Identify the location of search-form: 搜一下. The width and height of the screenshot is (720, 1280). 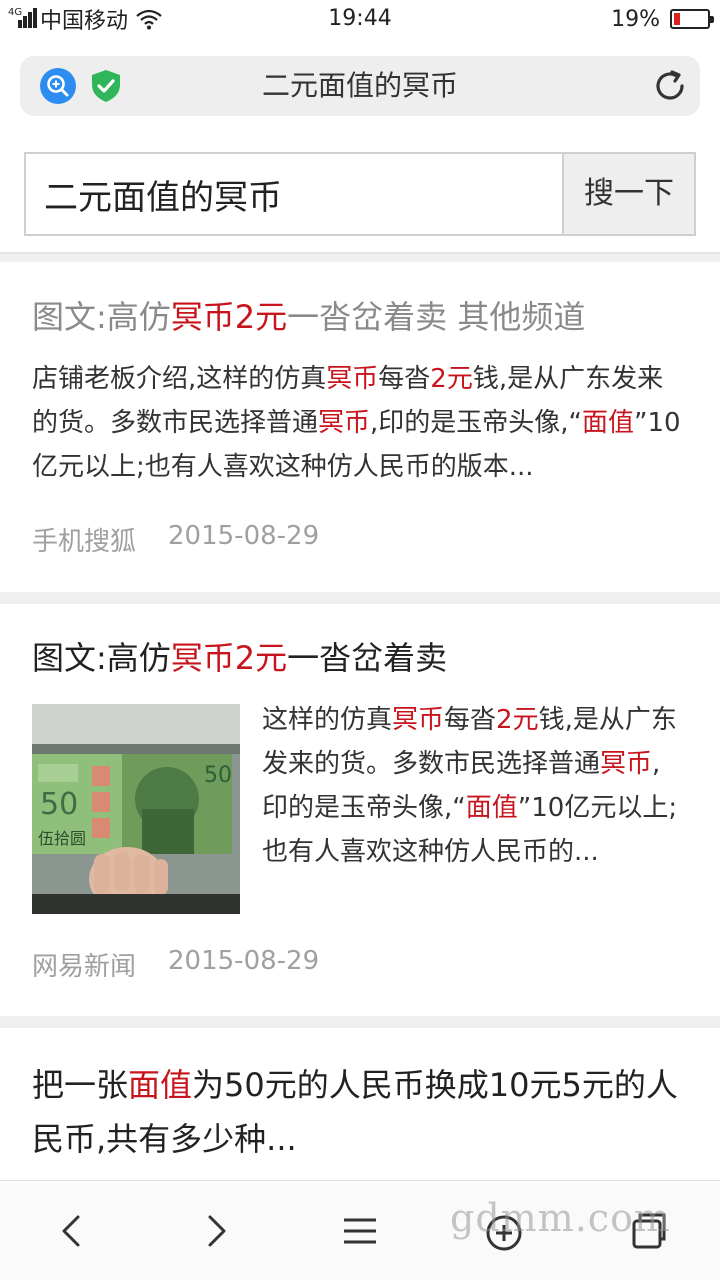
(360, 194).